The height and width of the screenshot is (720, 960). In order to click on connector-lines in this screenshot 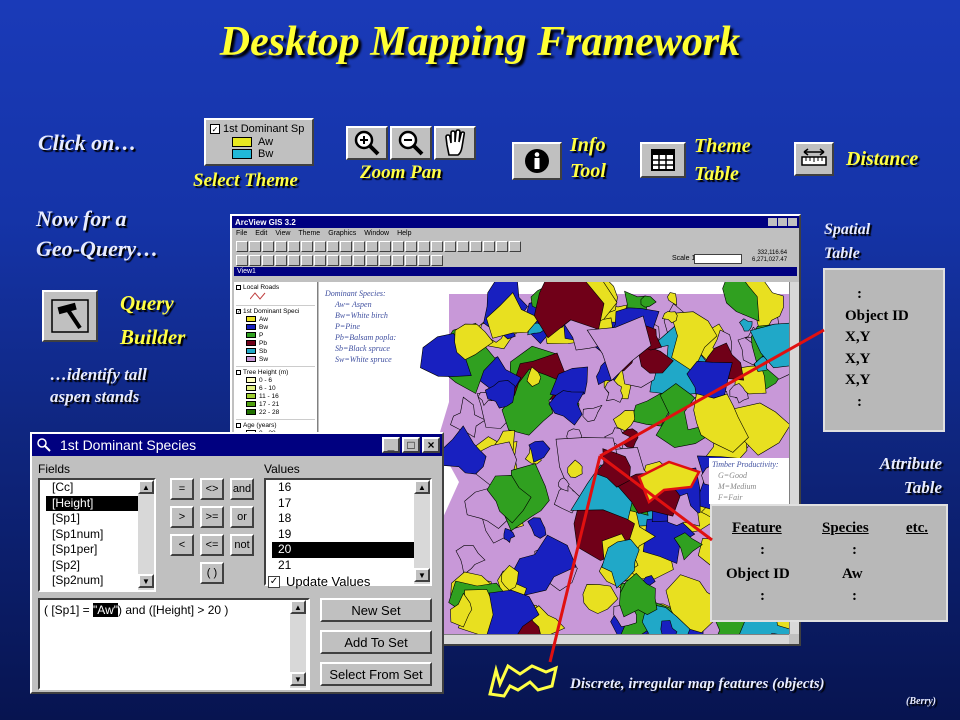, I will do `click(686, 495)`.